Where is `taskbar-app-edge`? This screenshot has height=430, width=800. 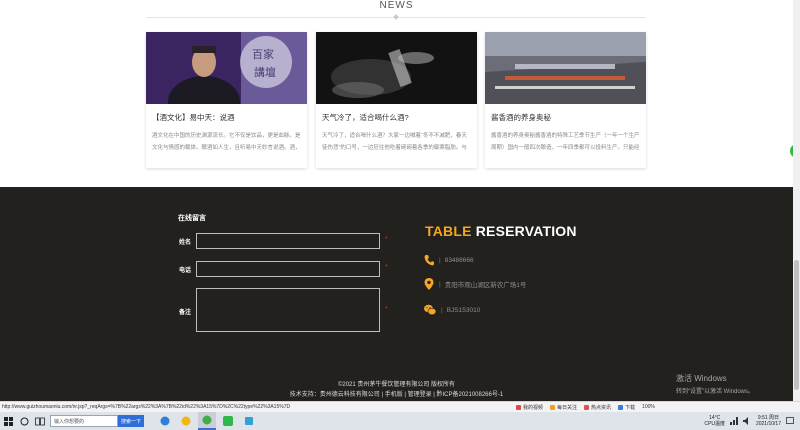 taskbar-app-edge is located at coordinates (165, 421).